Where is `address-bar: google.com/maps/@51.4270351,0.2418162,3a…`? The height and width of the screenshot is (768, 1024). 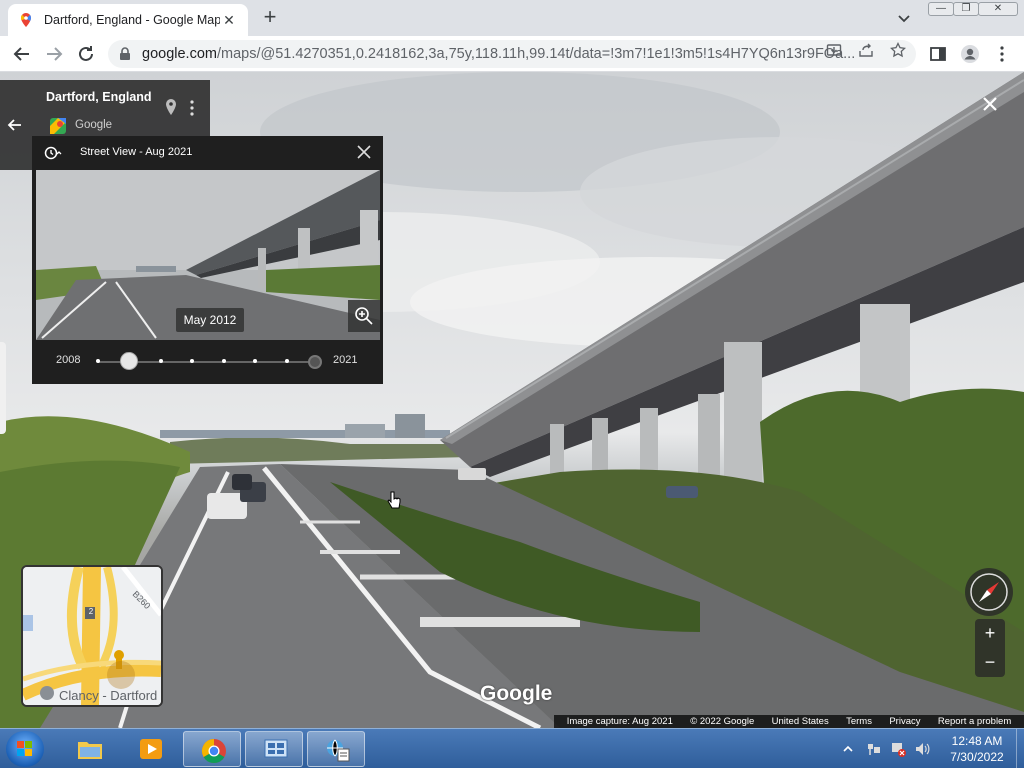 address-bar: google.com/maps/@51.4270351,0.2418162,3a… is located at coordinates (512, 54).